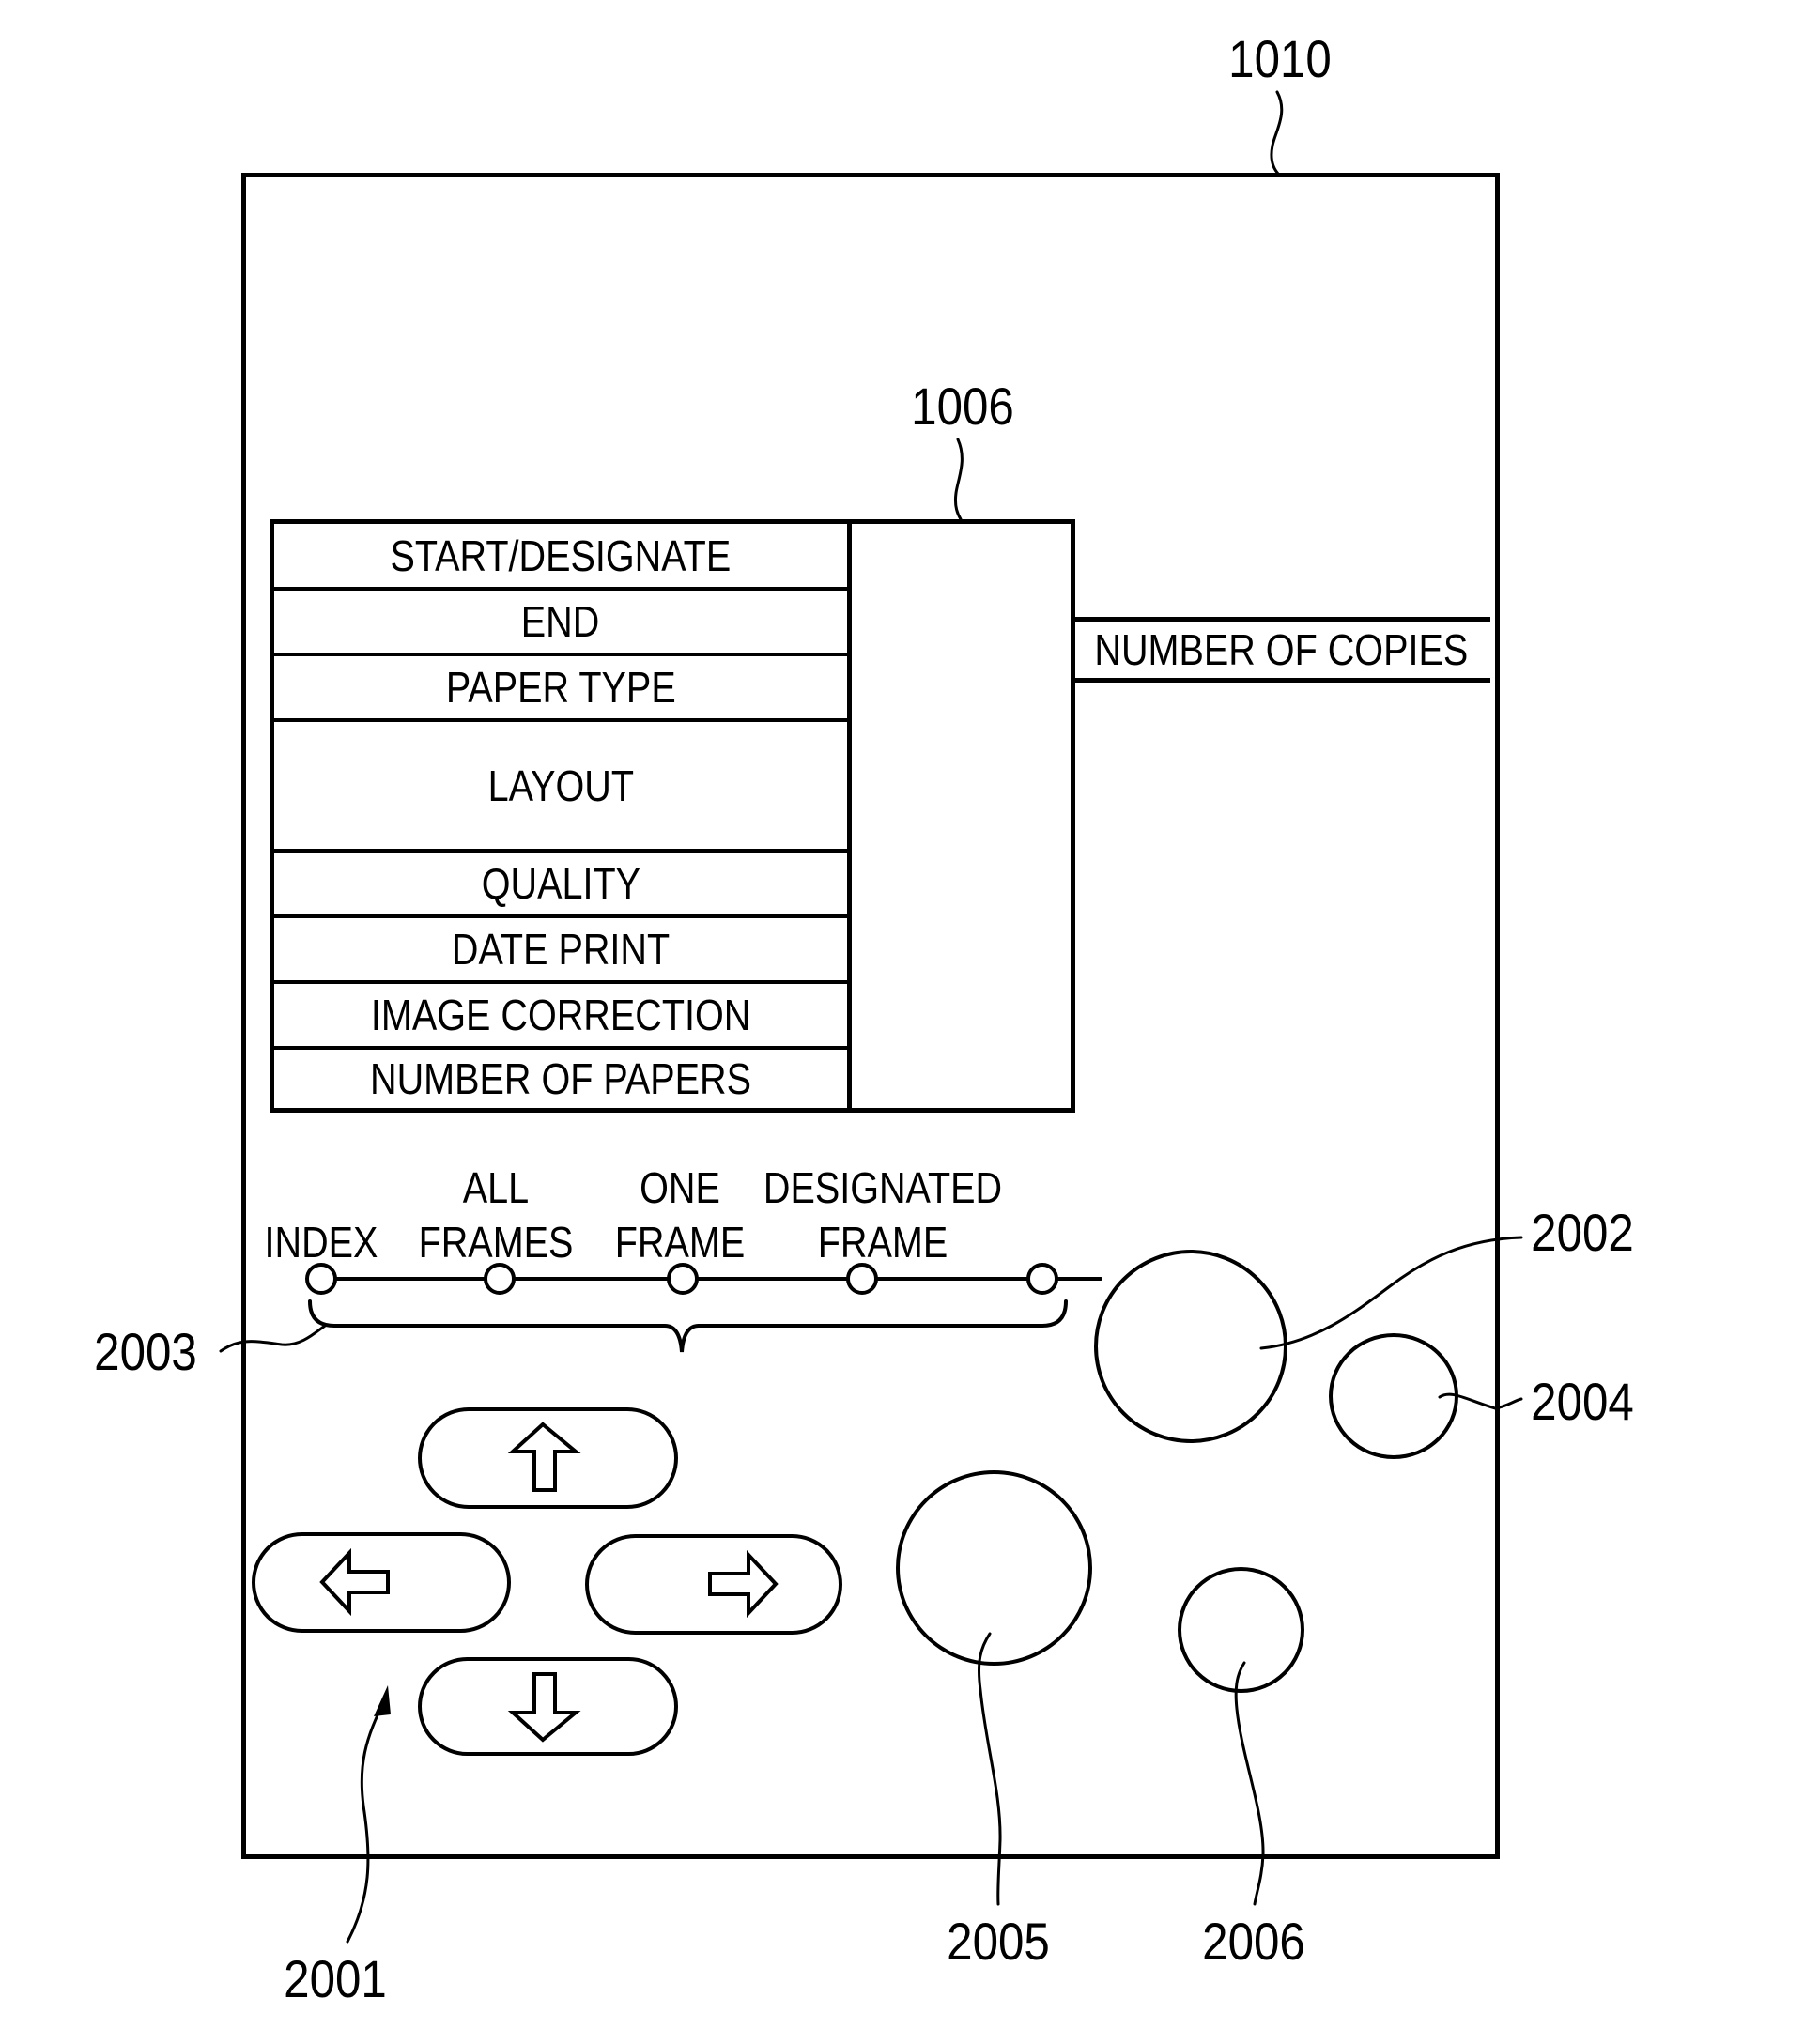 The height and width of the screenshot is (2044, 1804). I want to click on button-2002, so click(1191, 1346).